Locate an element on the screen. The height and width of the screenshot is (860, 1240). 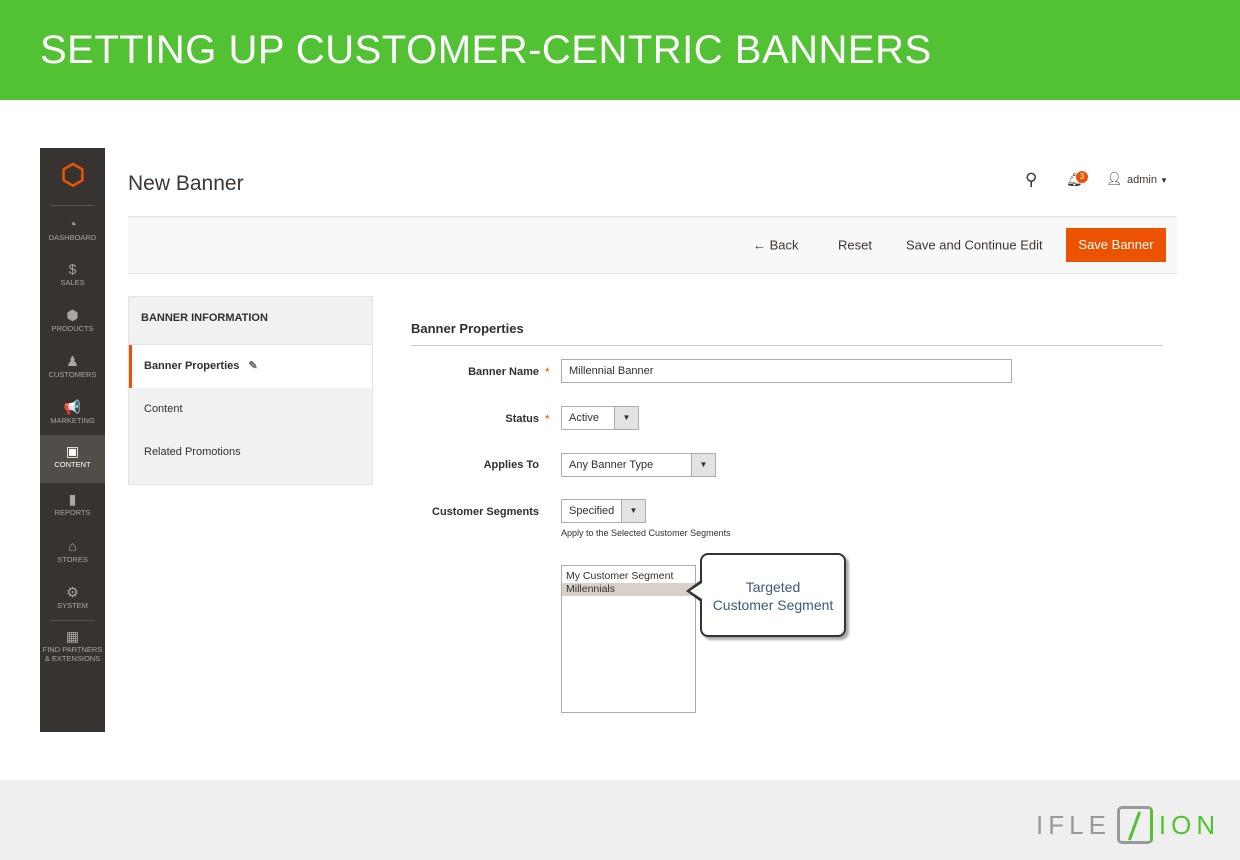
iflexion-logo: IFLE ION is located at coordinates (1128, 825).